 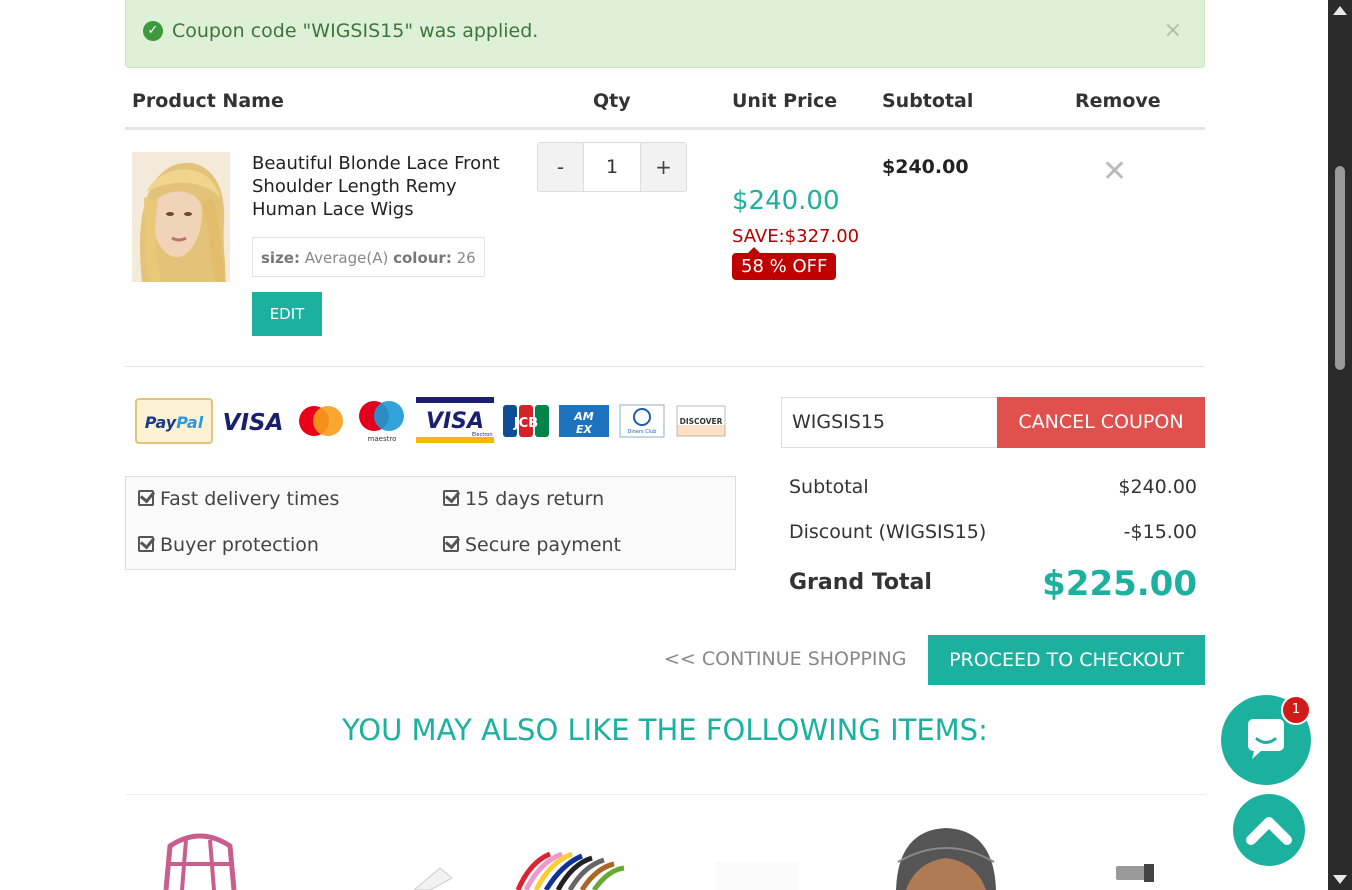 I want to click on size-label: size:, so click(x=280, y=258).